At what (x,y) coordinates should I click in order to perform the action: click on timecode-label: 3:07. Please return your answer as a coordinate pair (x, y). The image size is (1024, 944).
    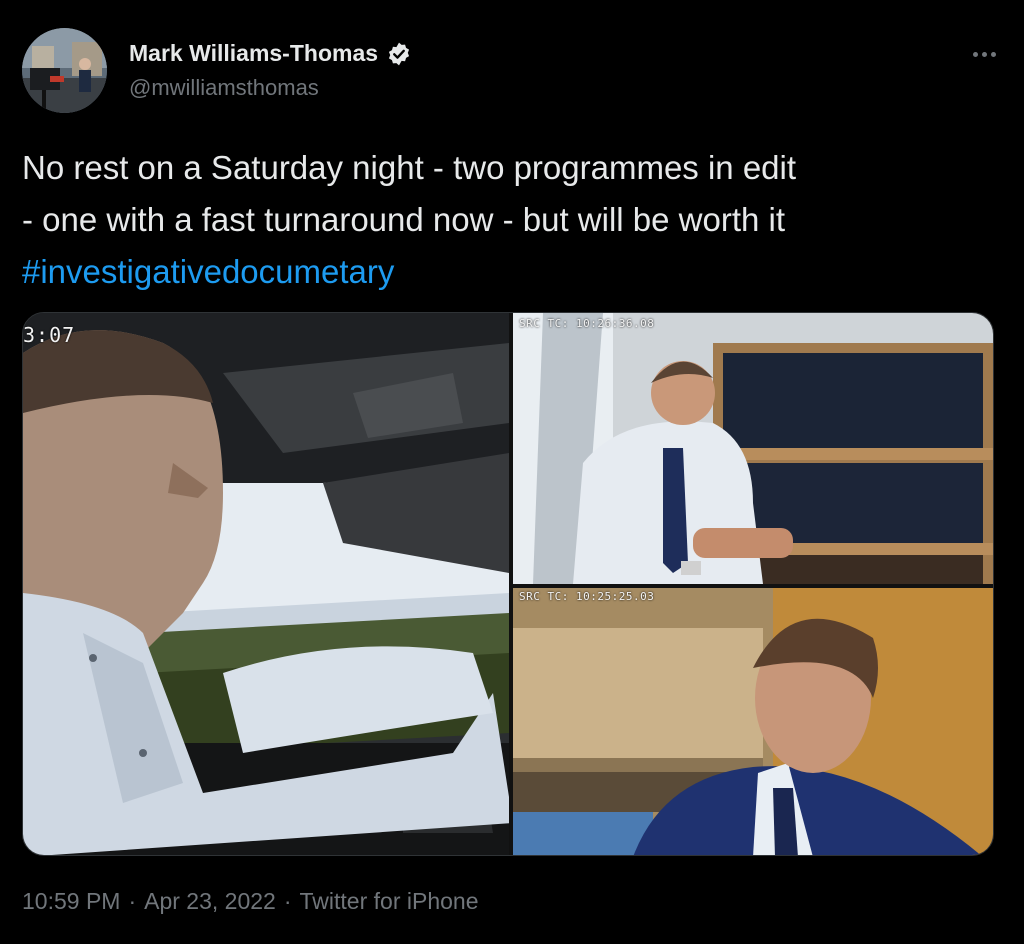
    Looking at the image, I should click on (49, 335).